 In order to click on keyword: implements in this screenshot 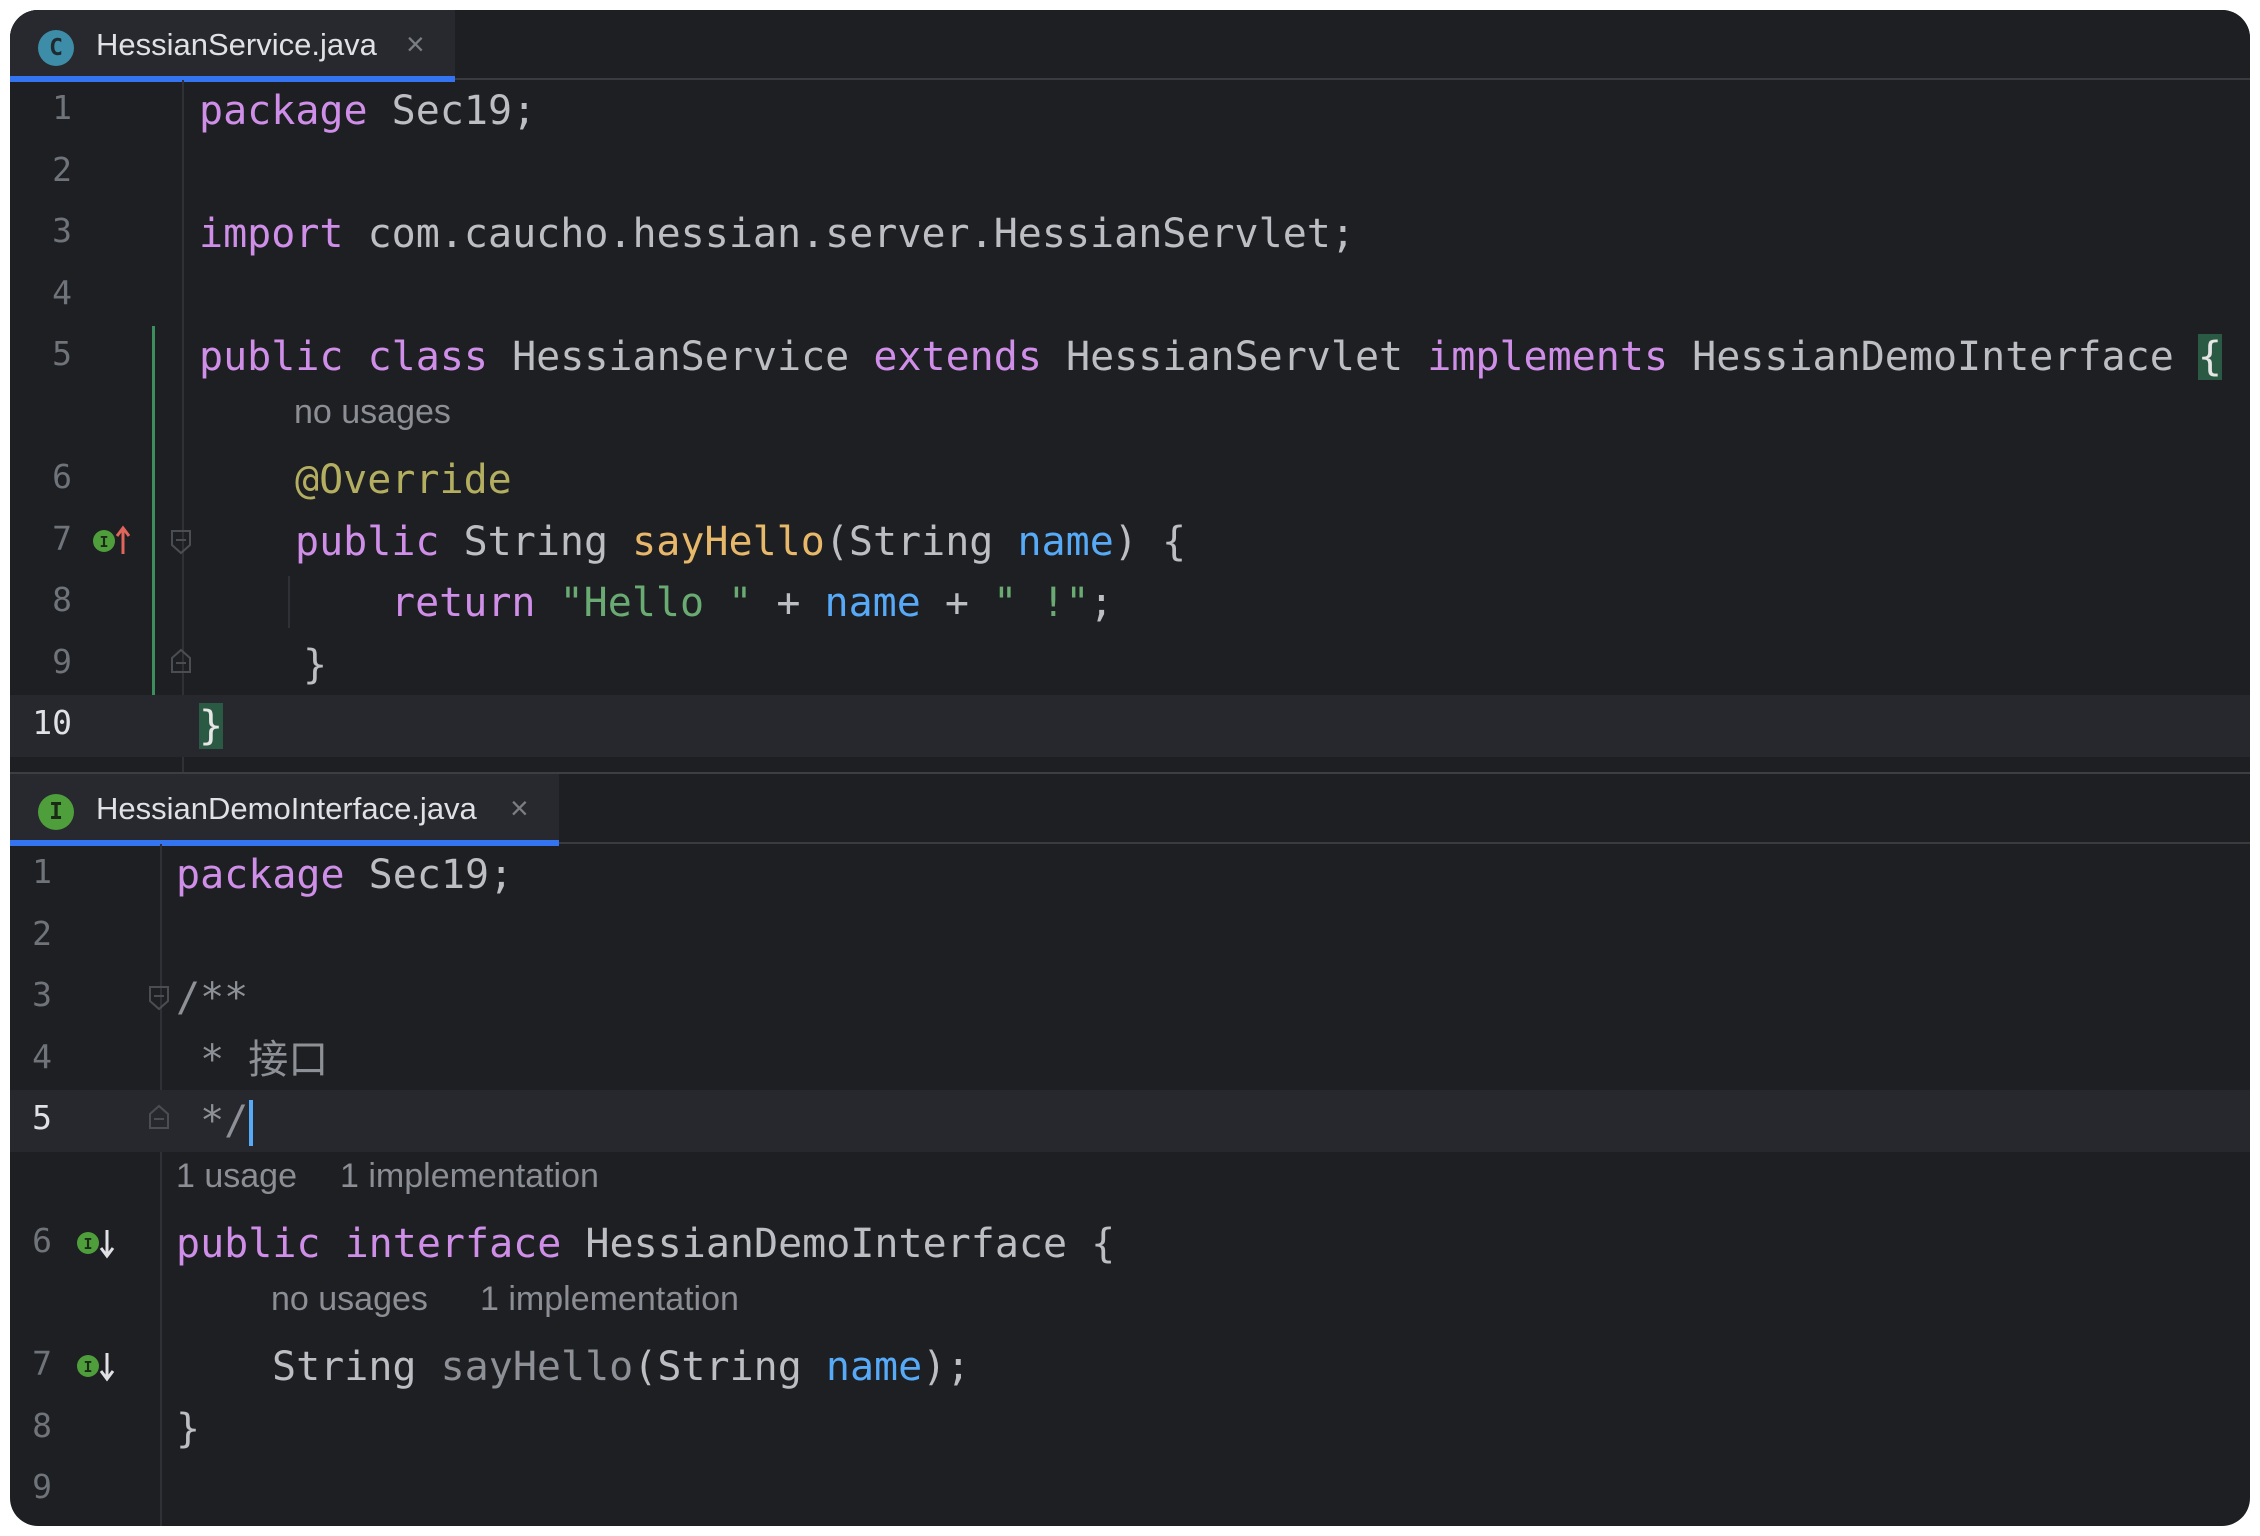, I will do `click(1548, 357)`.